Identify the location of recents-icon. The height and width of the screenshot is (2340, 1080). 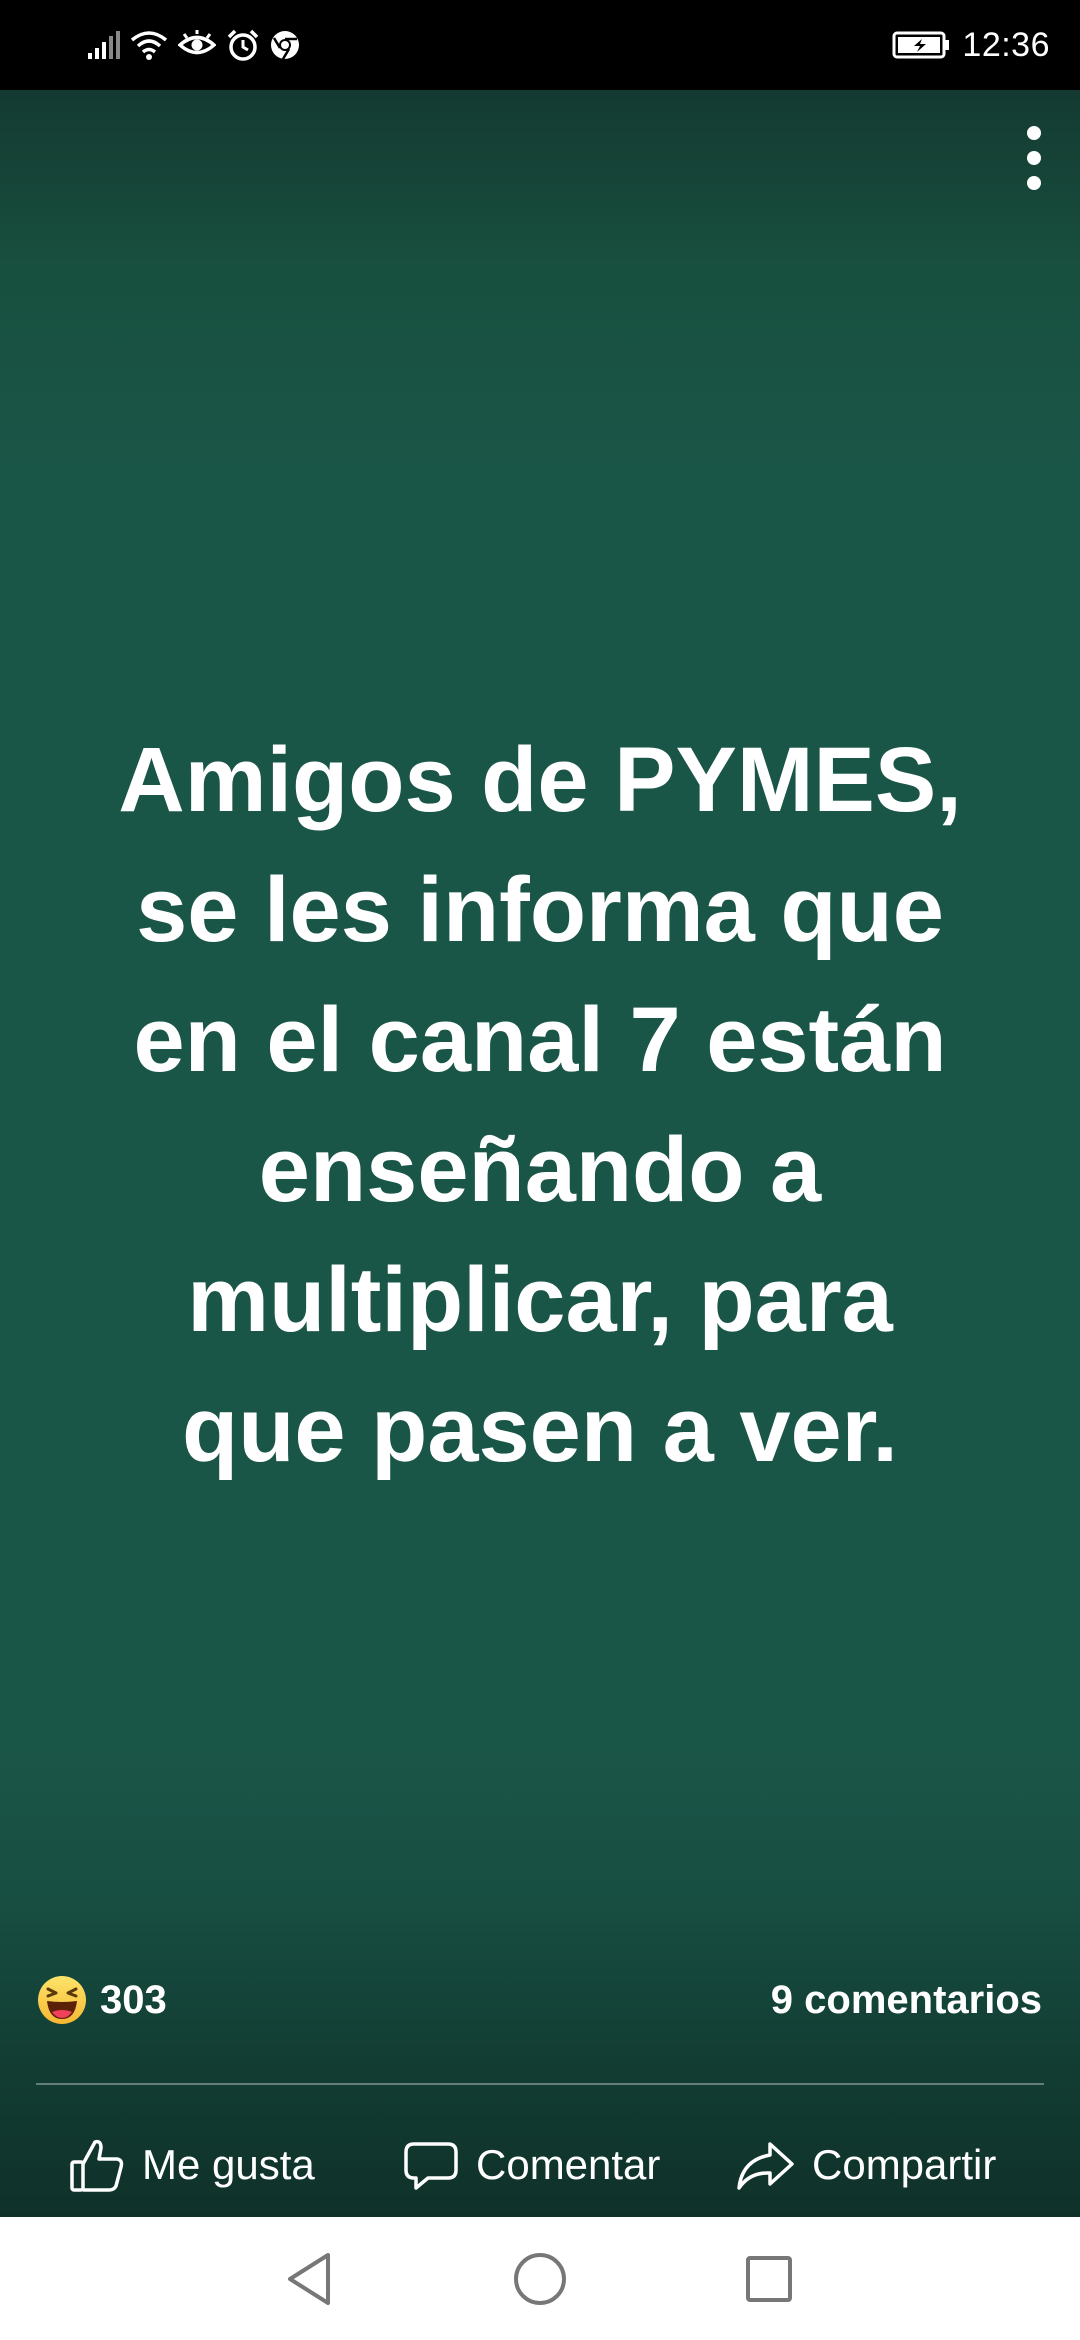
(769, 2279).